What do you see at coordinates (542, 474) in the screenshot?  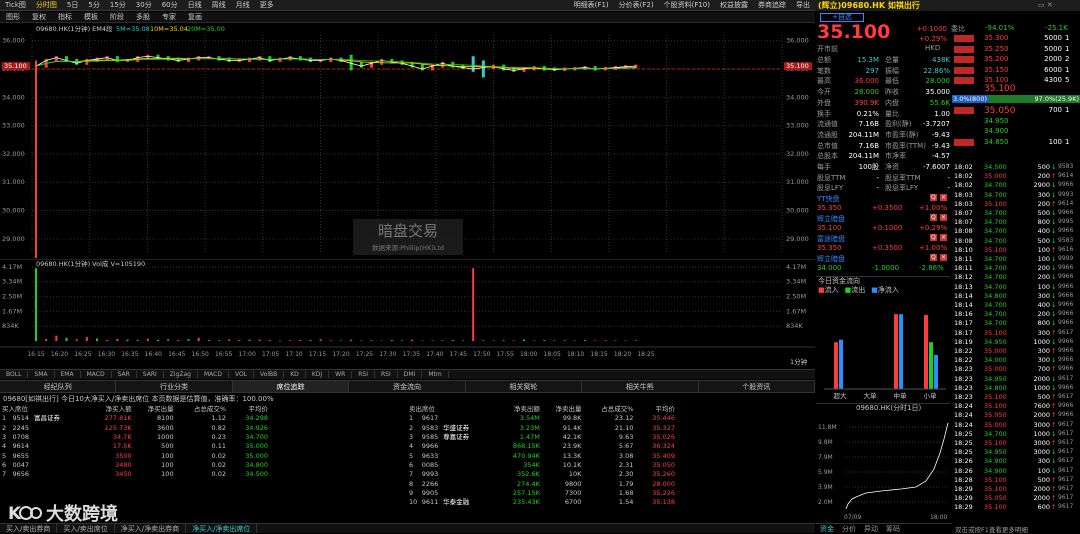 I see `table-row: 7 9993 352.6K 10K 2.30 35.260` at bounding box center [542, 474].